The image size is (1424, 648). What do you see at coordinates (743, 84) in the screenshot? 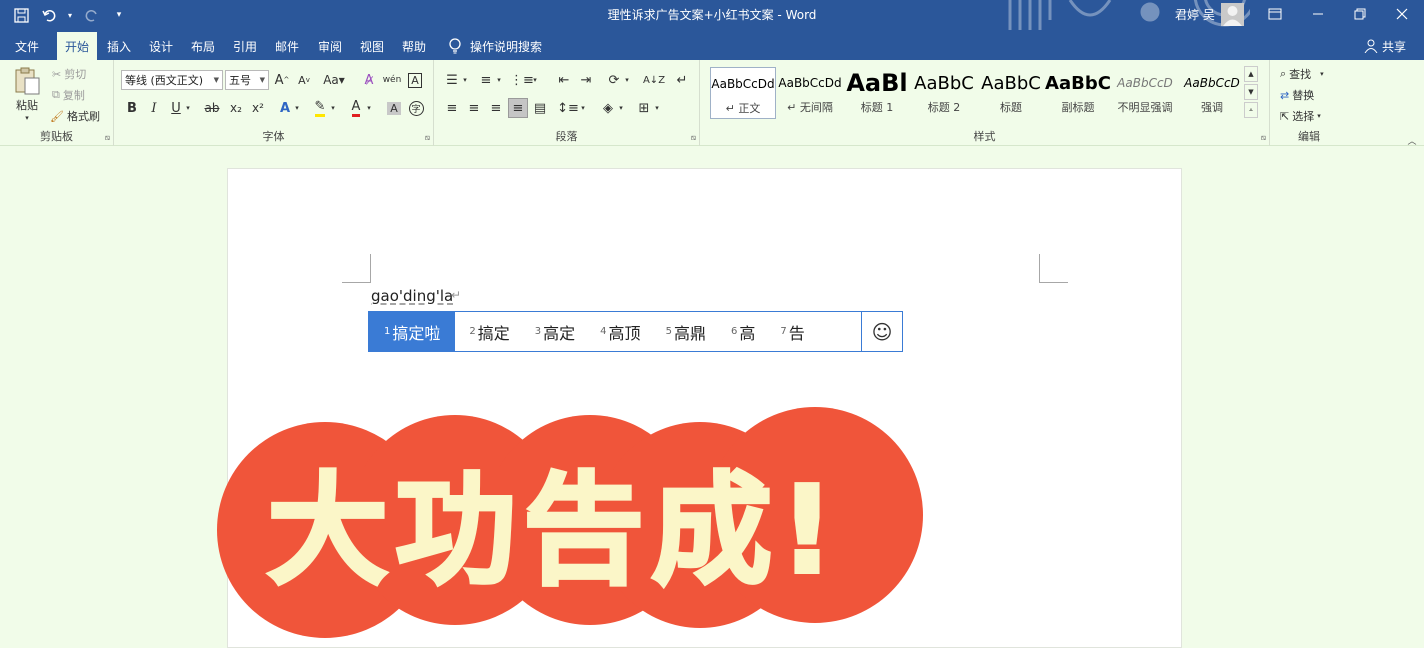
I see `style-sample: AaBbCcDd` at bounding box center [743, 84].